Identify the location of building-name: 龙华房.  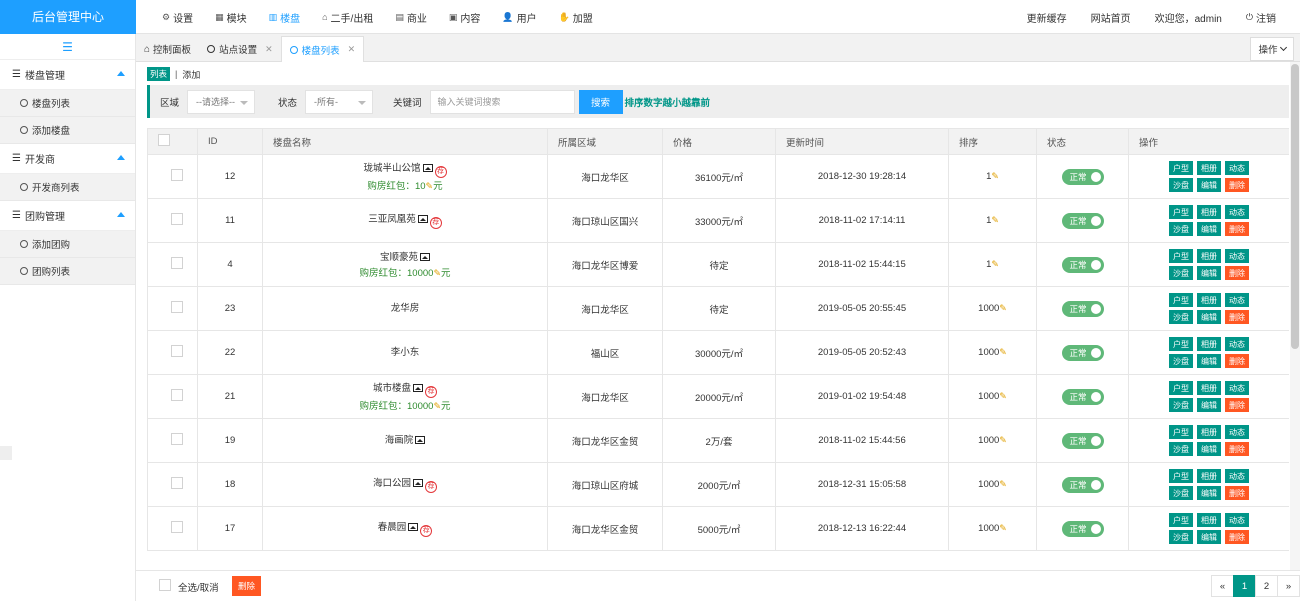
(405, 308).